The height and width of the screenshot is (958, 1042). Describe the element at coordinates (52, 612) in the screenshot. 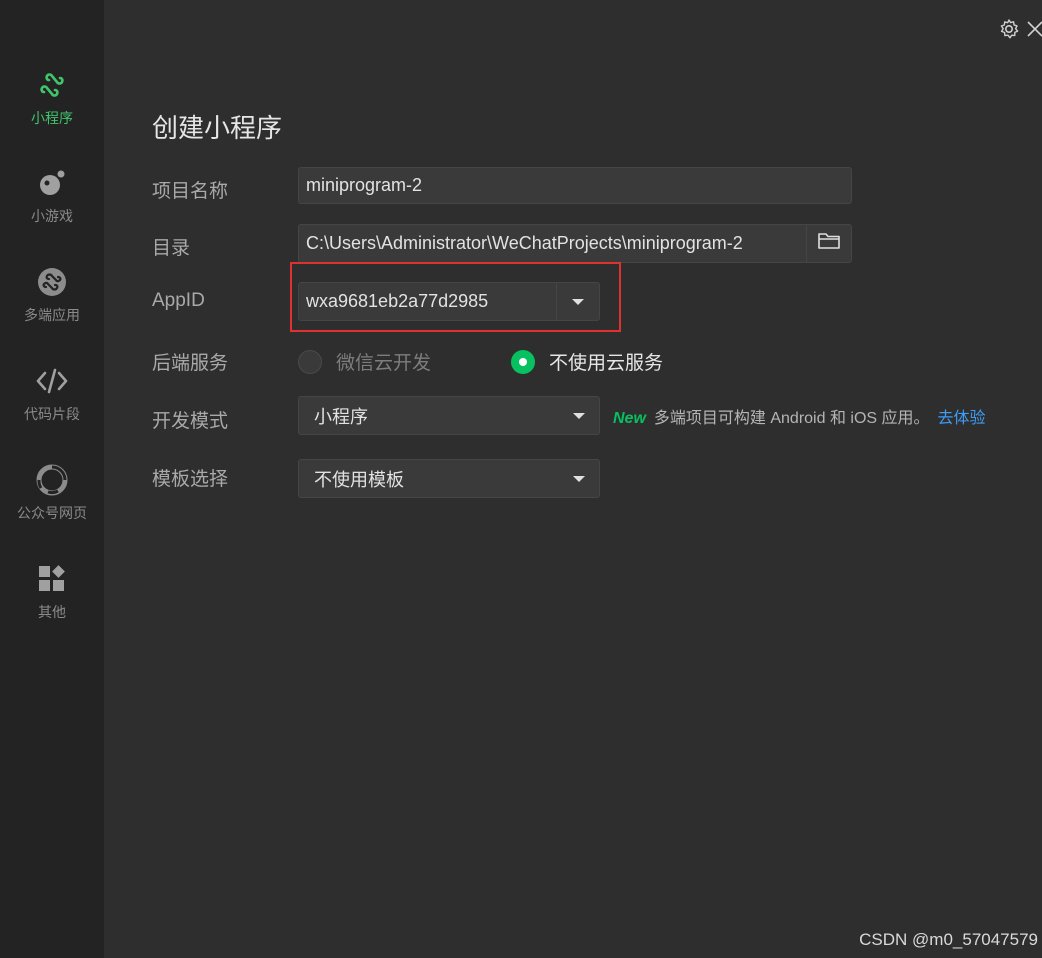

I see `sidebar-item-label: 其他` at that location.